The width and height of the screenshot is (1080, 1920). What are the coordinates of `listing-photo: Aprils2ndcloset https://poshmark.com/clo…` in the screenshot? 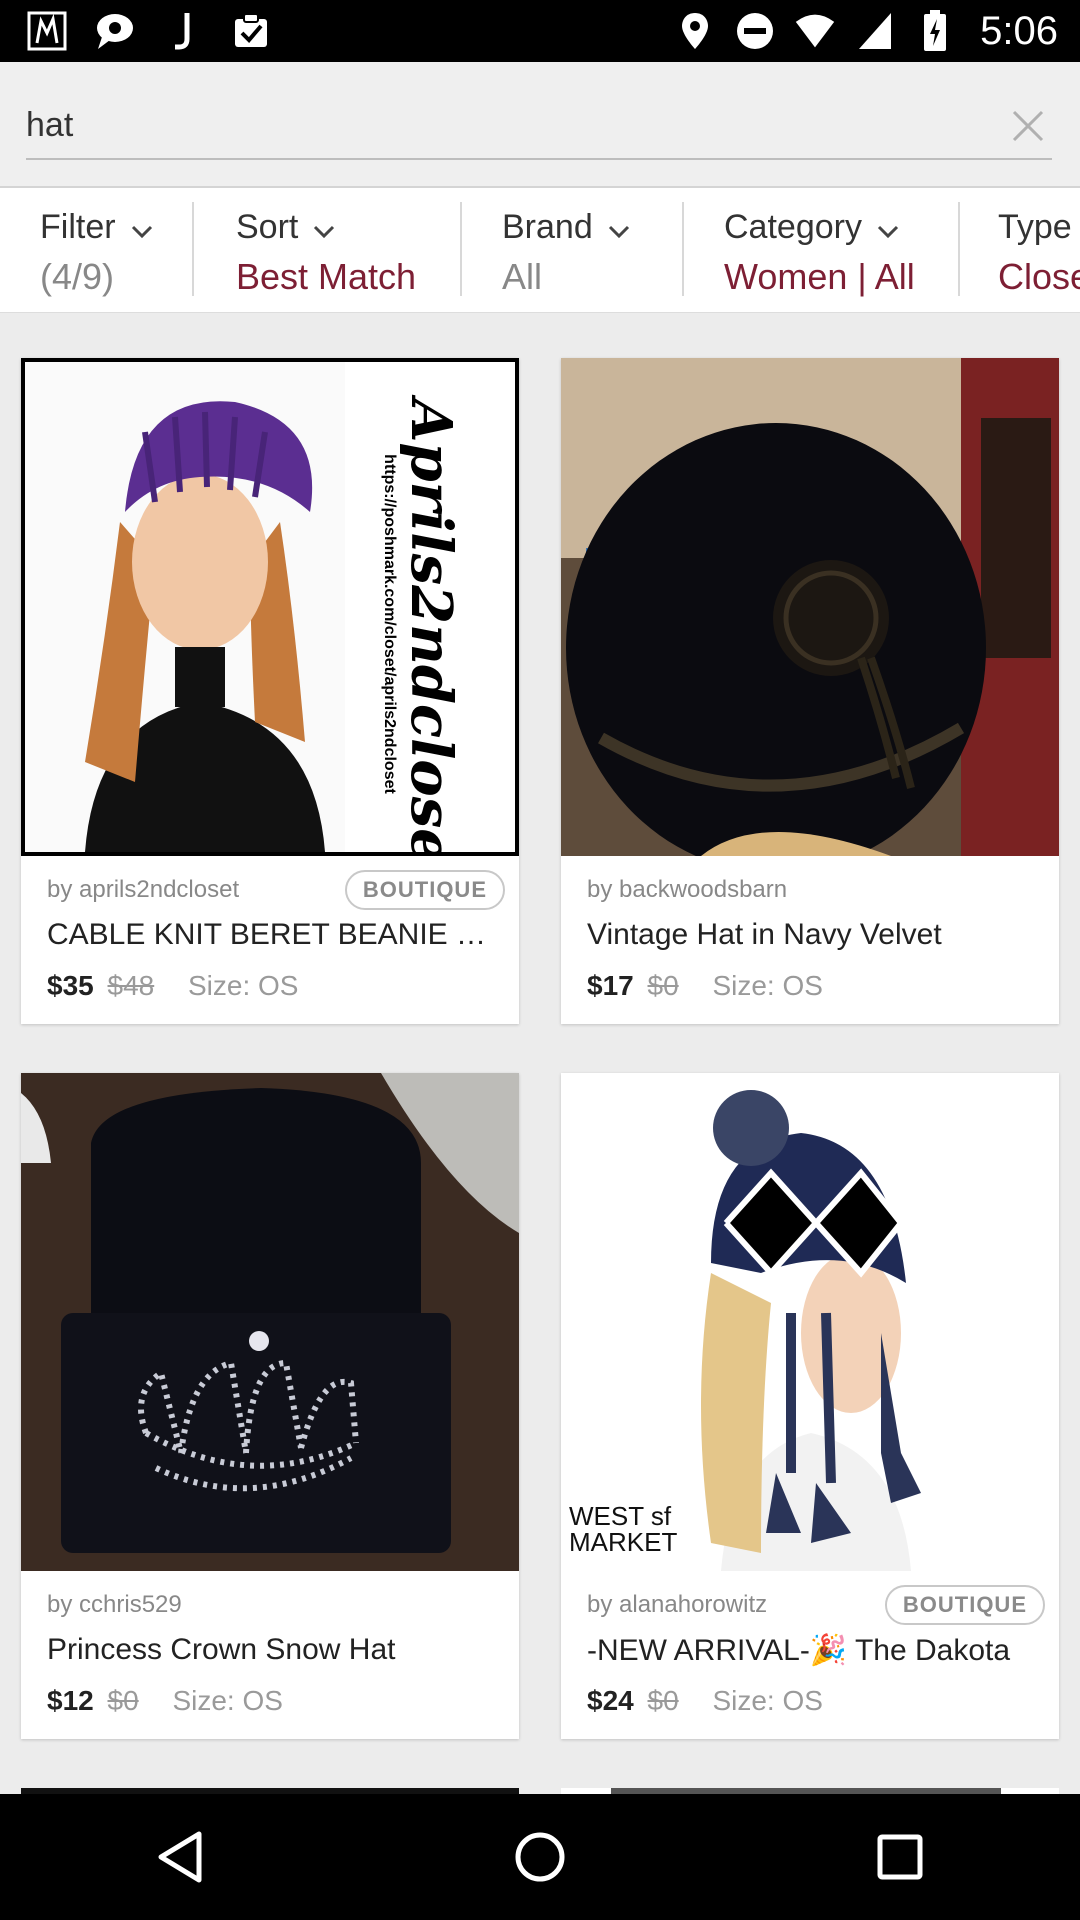 It's located at (270, 607).